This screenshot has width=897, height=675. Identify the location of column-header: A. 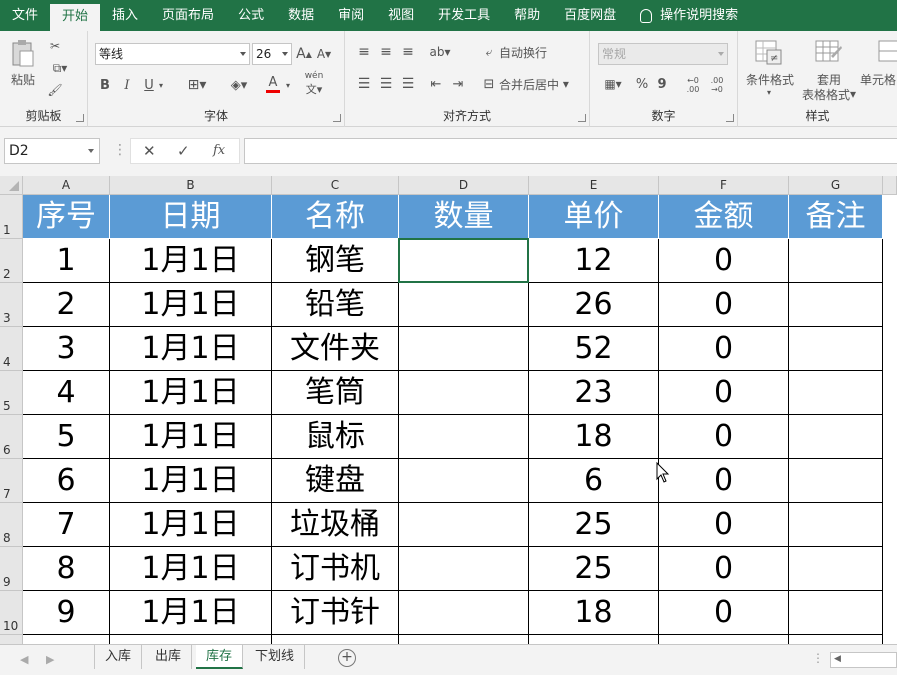
(66, 185).